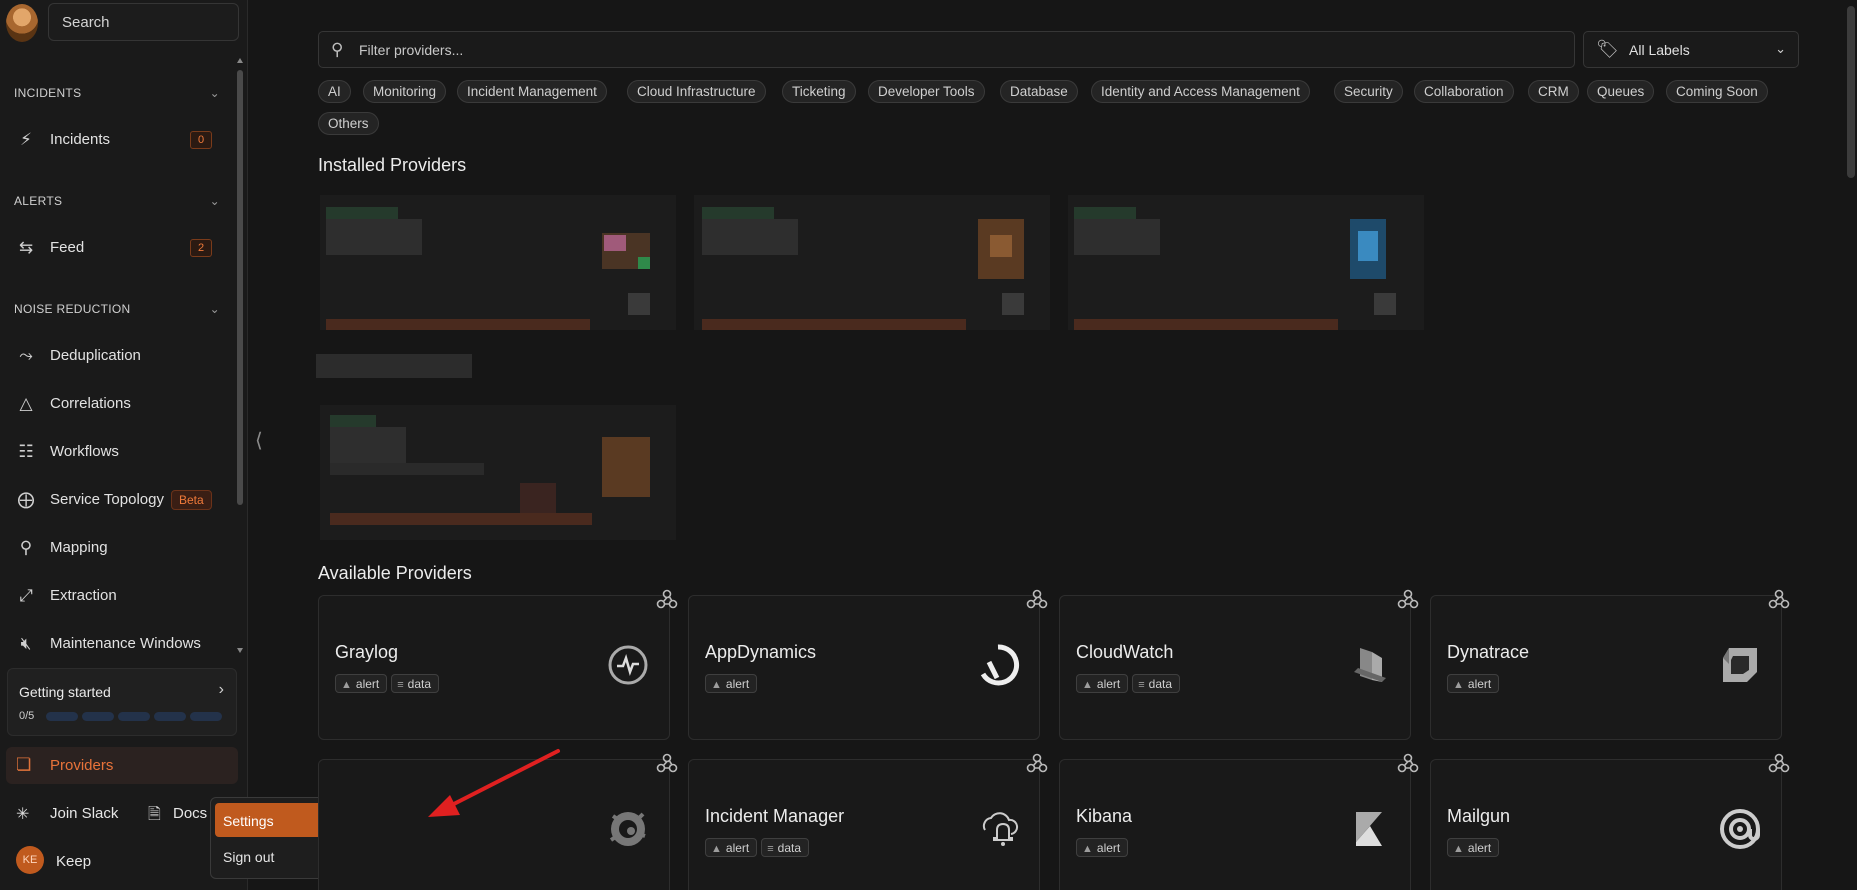 The width and height of the screenshot is (1857, 890). I want to click on sidebar-header: Search, so click(124, 25).